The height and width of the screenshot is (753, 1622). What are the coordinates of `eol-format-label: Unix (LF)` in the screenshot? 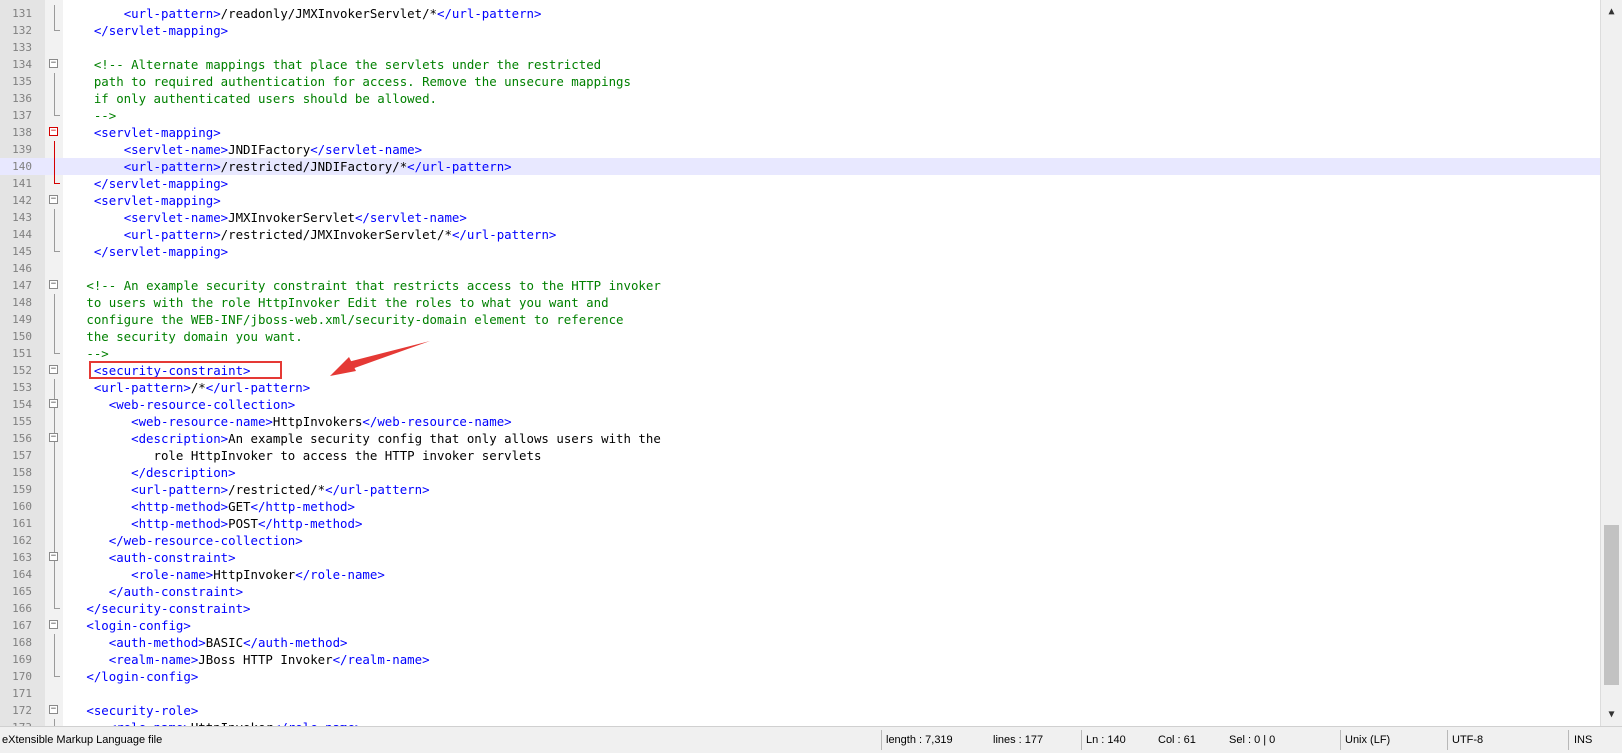 It's located at (1367, 740).